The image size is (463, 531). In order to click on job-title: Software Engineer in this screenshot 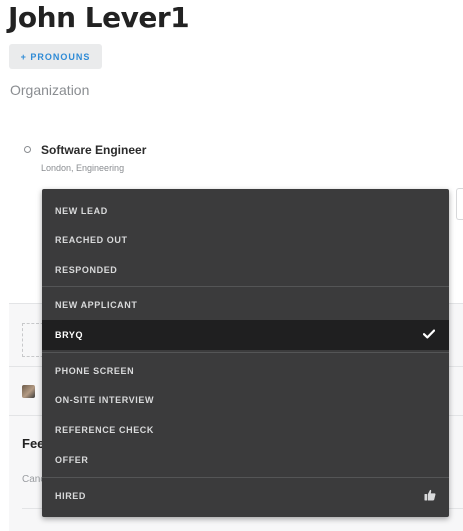, I will do `click(93, 150)`.